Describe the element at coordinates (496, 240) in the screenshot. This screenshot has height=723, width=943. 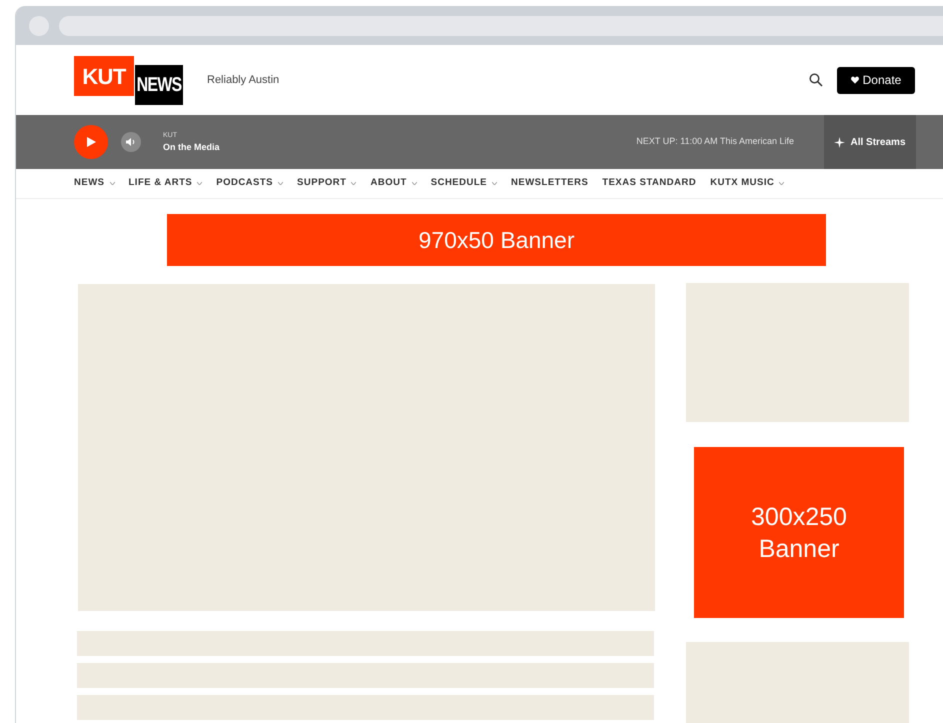
I see `ad-banner: 970x50 Banner` at that location.